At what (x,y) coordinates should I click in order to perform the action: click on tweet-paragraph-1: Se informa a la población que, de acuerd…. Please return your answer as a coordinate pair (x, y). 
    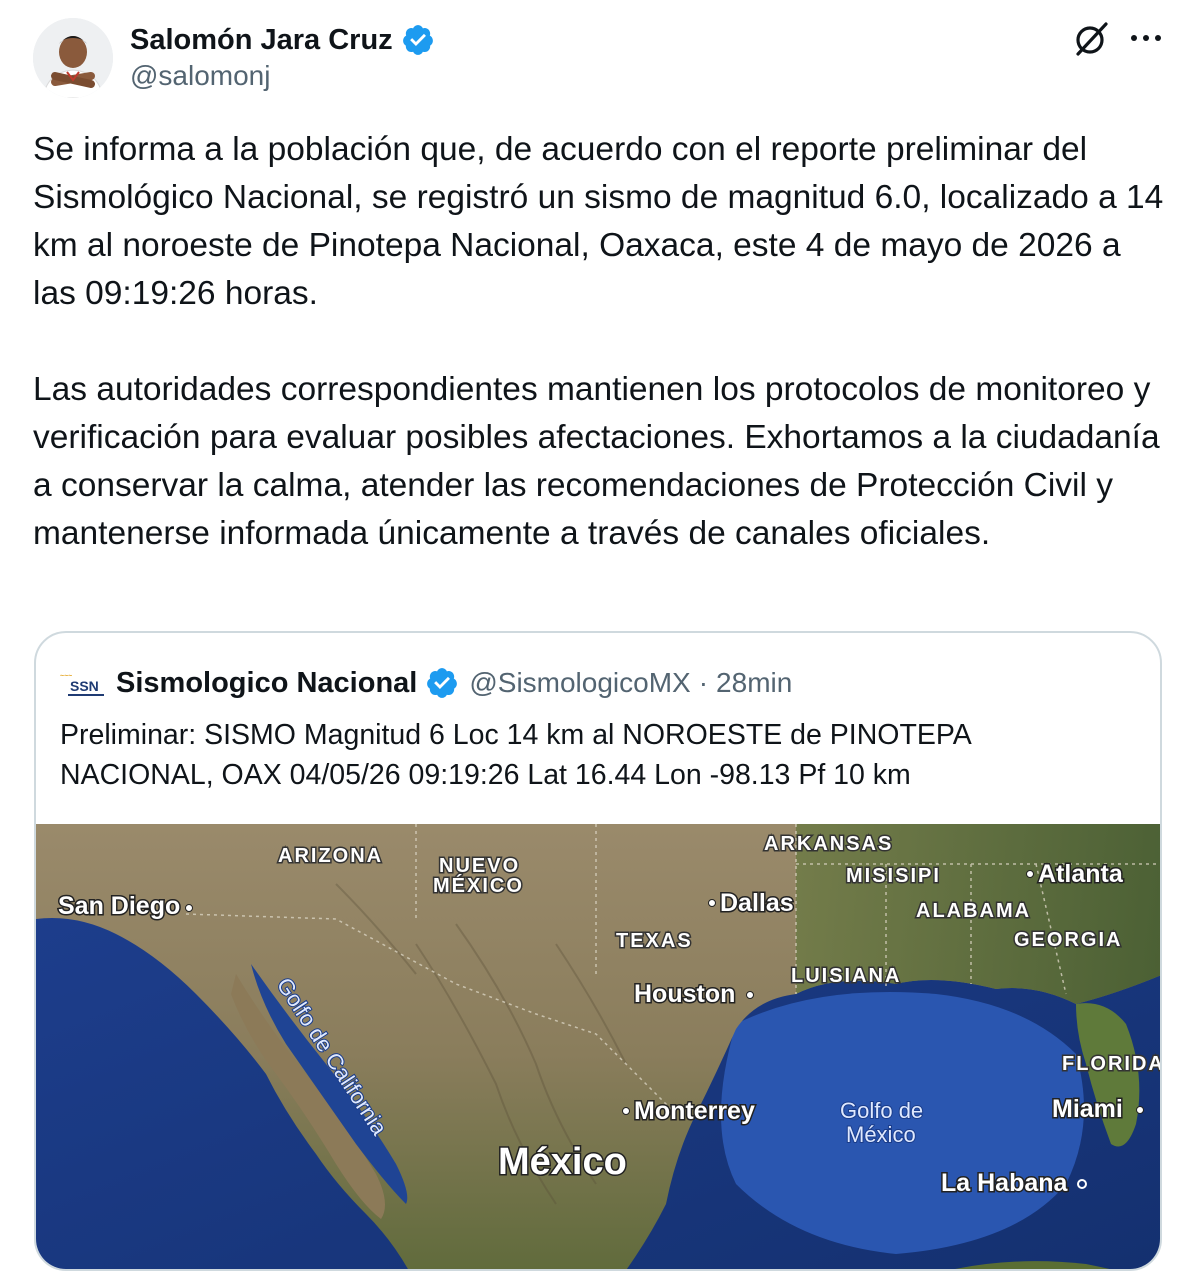
    Looking at the image, I should click on (598, 221).